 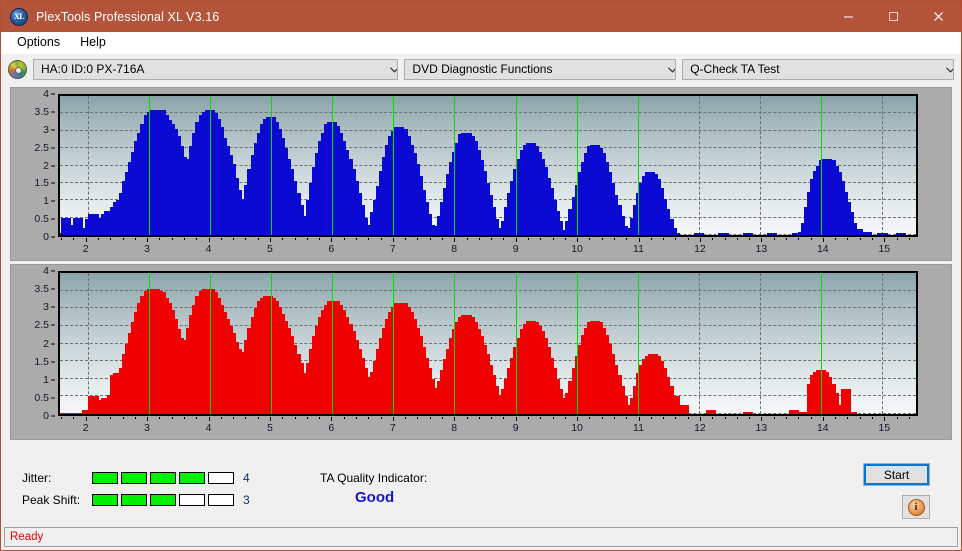 I want to click on peak-shift-meter, so click(x=163, y=500).